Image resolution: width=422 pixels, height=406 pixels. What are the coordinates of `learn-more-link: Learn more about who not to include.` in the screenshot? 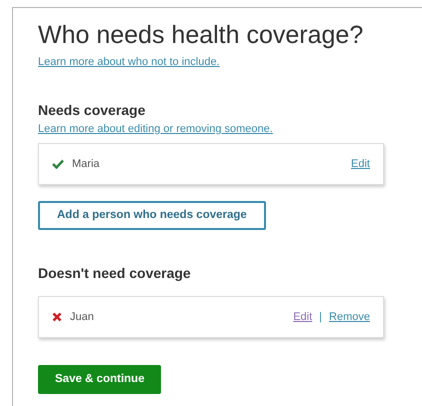 It's located at (211, 62).